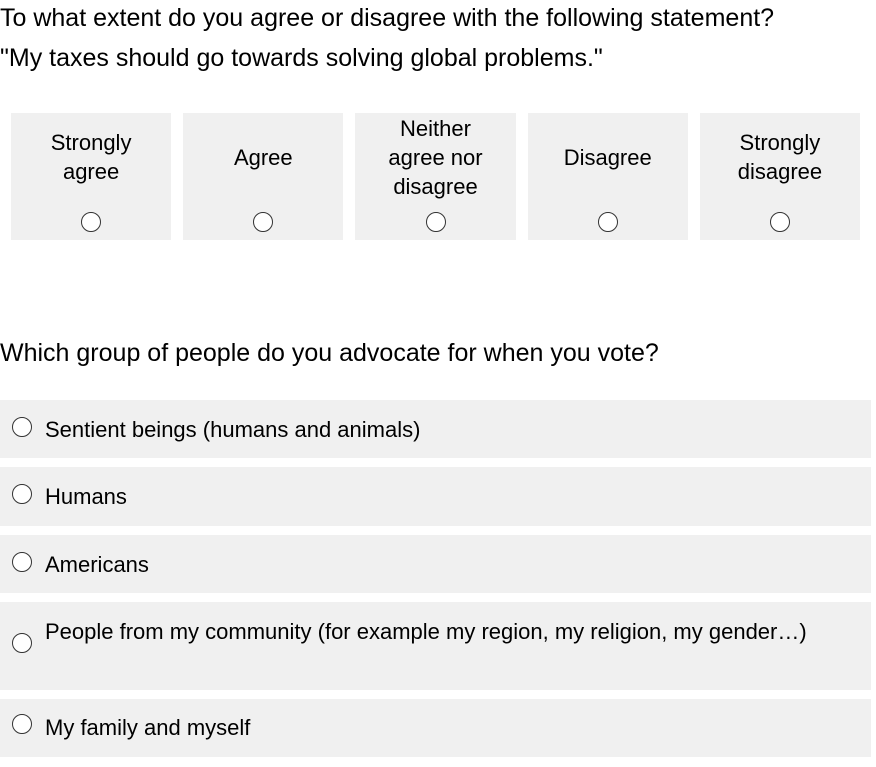 Image resolution: width=876 pixels, height=767 pixels. What do you see at coordinates (435, 157) in the screenshot?
I see `likert-option-label: Neither agree nor disagree` at bounding box center [435, 157].